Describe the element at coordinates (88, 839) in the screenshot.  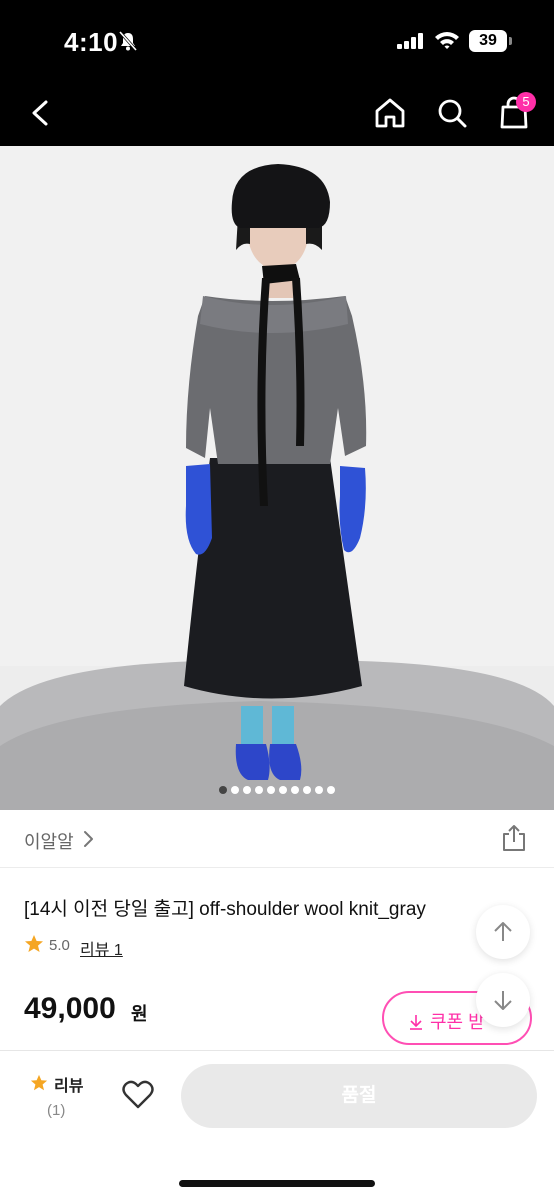
I see `chevron-right-icon` at that location.